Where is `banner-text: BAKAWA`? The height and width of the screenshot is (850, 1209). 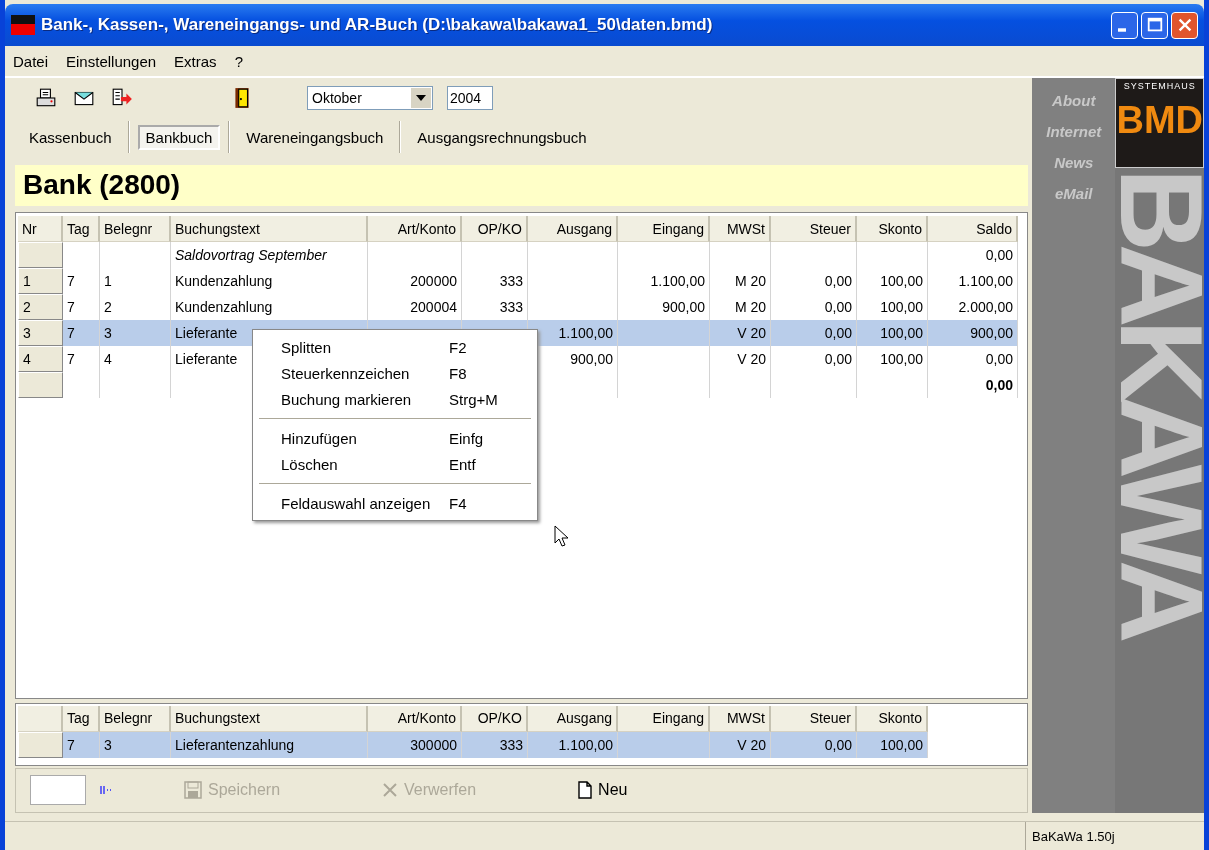 banner-text: BAKAWA is located at coordinates (1159, 402).